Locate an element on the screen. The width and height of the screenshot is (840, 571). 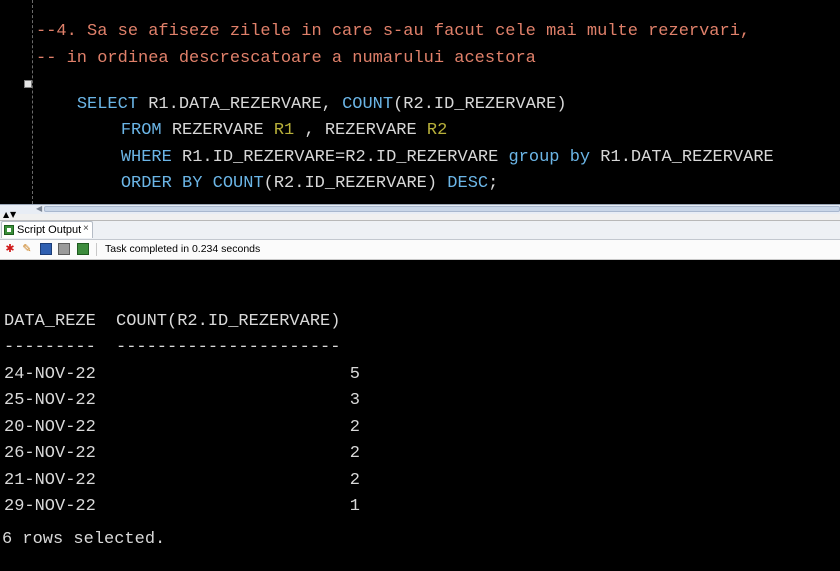
close-icon: × is located at coordinates (86, 228).